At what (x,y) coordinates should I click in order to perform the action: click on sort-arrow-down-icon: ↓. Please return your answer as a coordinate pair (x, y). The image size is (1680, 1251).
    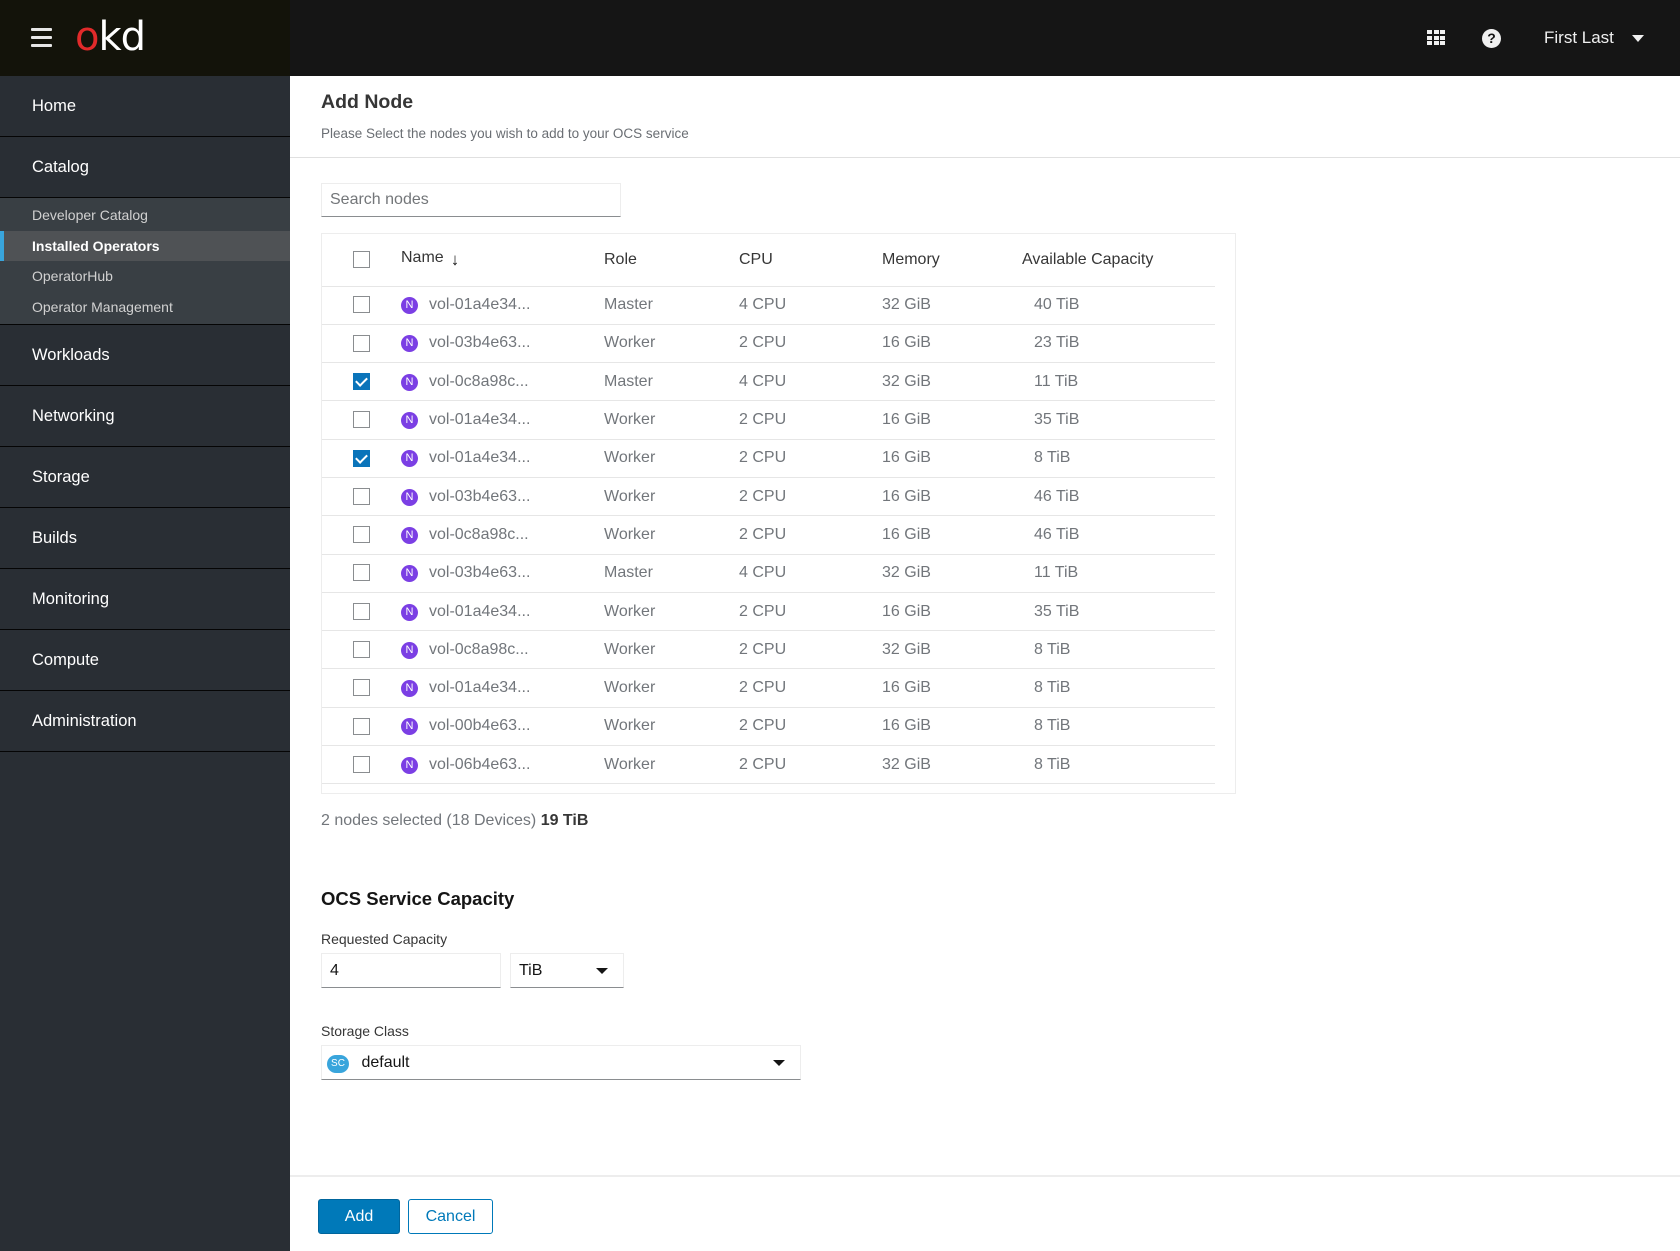
    Looking at the image, I should click on (455, 260).